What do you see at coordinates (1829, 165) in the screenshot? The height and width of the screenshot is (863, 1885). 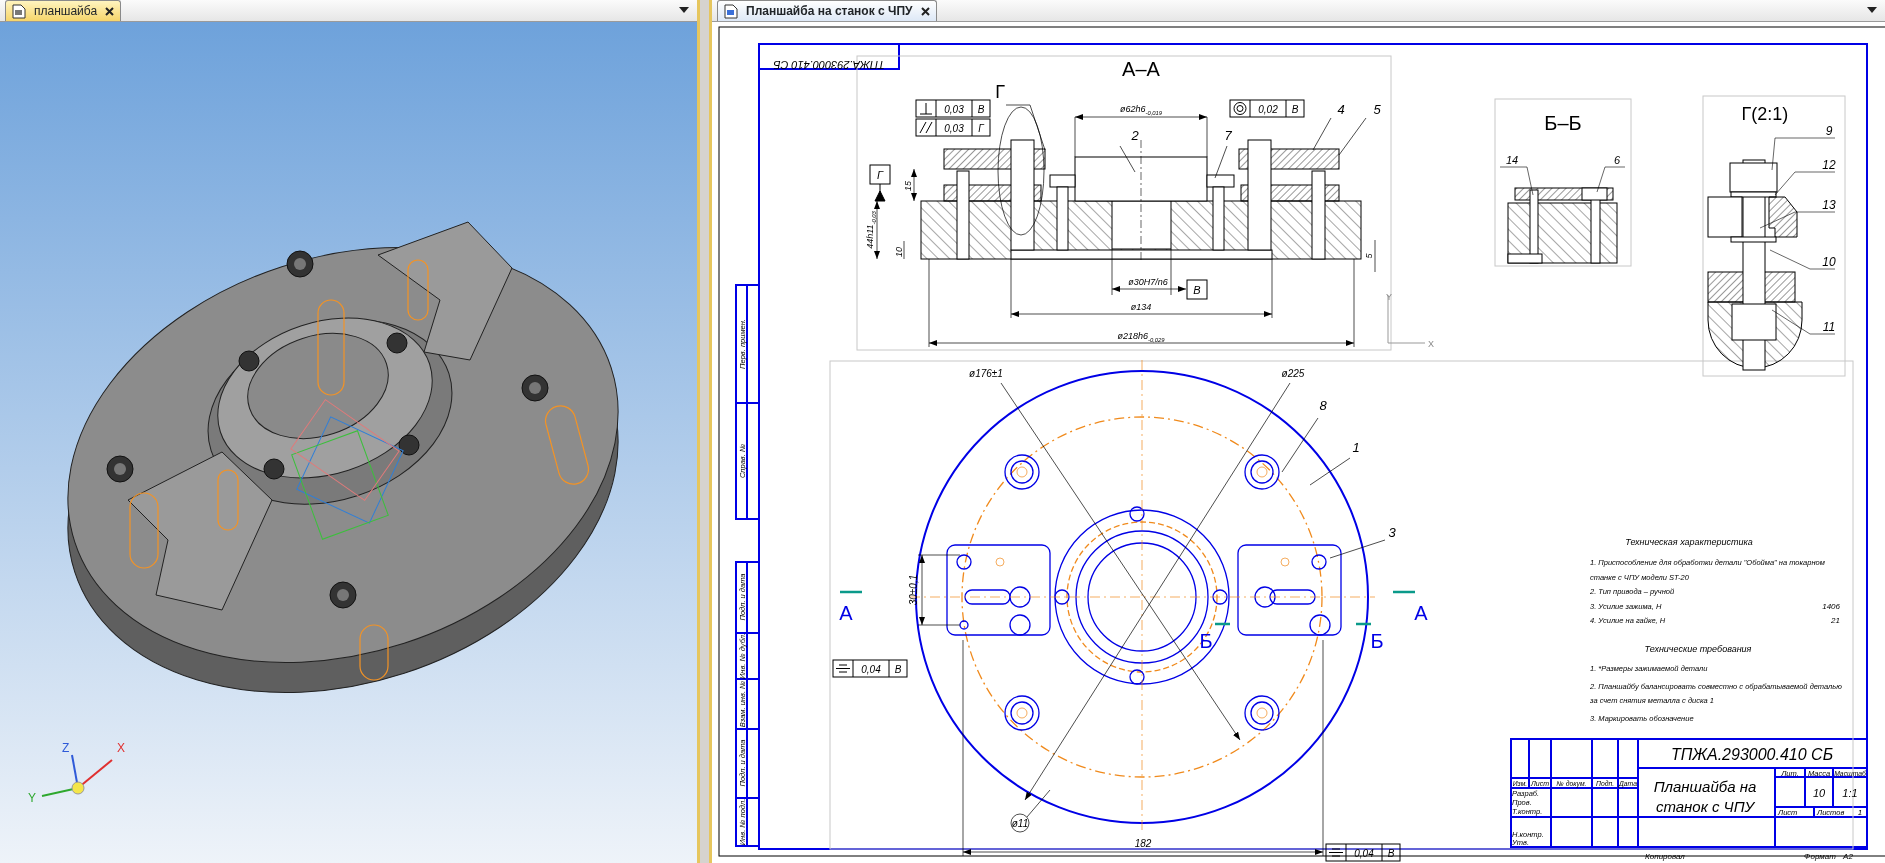 I see `part-number: 12` at bounding box center [1829, 165].